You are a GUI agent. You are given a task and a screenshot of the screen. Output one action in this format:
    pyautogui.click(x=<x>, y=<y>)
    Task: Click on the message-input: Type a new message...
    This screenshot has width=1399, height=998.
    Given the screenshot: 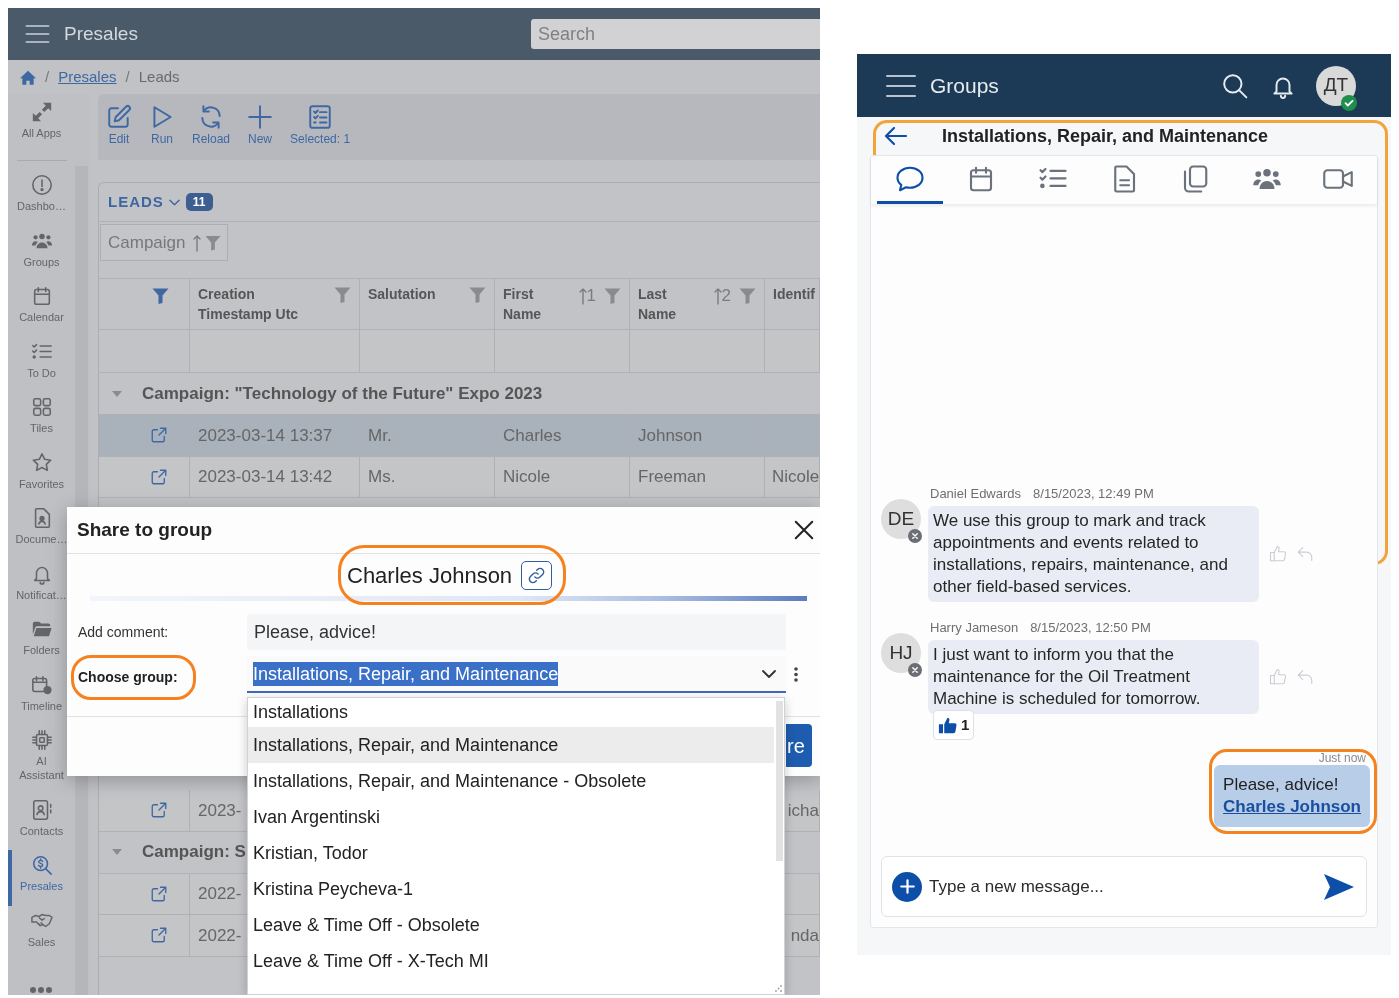 What is the action you would take?
    pyautogui.click(x=1126, y=886)
    